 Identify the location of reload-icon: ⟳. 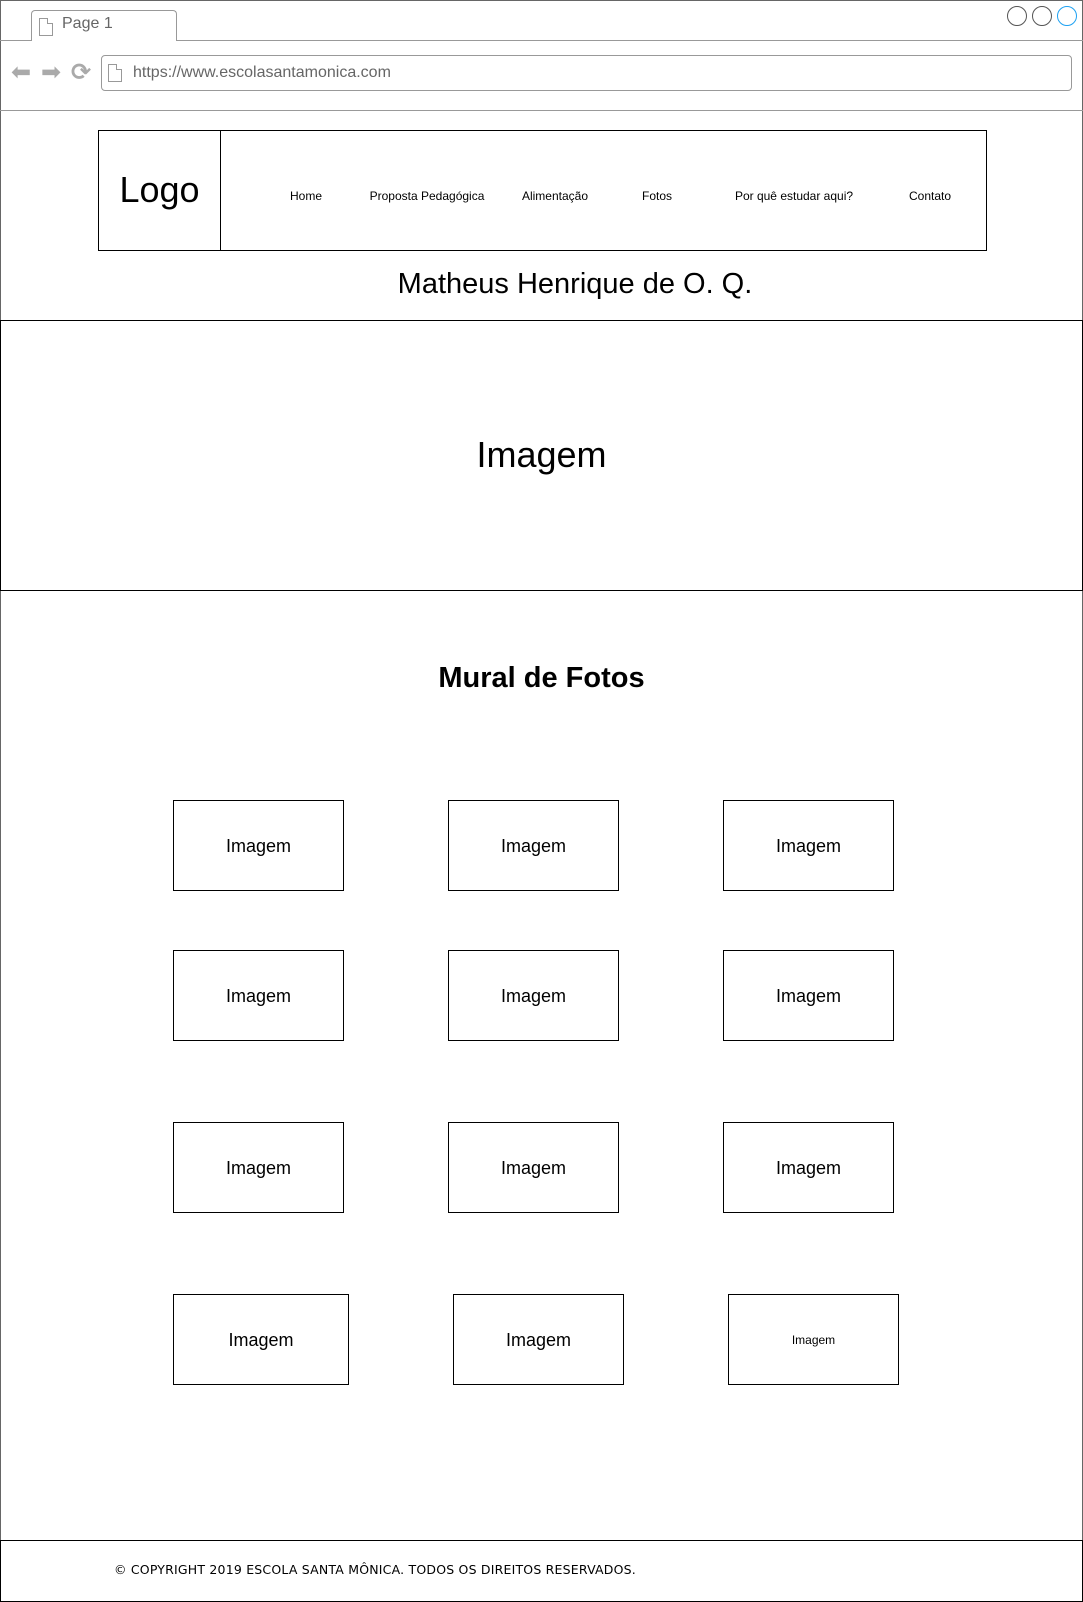
(81, 73).